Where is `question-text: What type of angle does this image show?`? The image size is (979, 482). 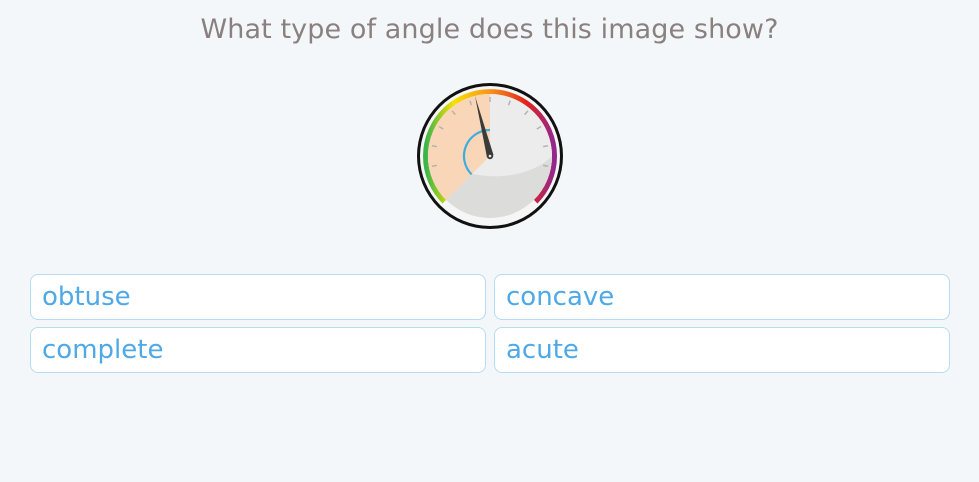 question-text: What type of angle does this image show? is located at coordinates (489, 29).